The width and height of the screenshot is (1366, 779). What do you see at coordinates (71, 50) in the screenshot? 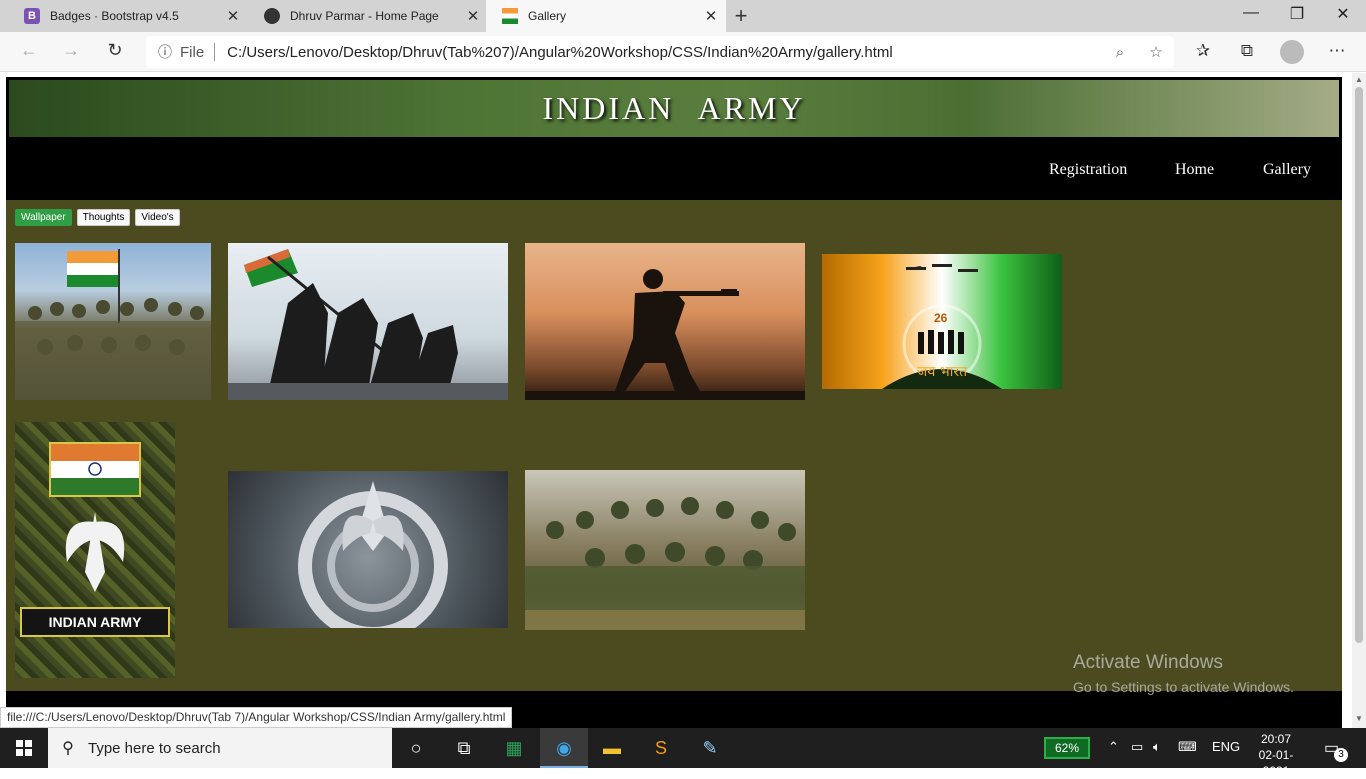
I see `forward-icon: →` at bounding box center [71, 50].